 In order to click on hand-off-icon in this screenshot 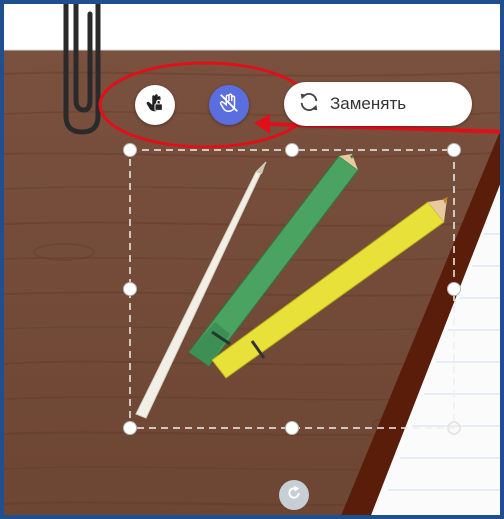, I will do `click(229, 105)`.